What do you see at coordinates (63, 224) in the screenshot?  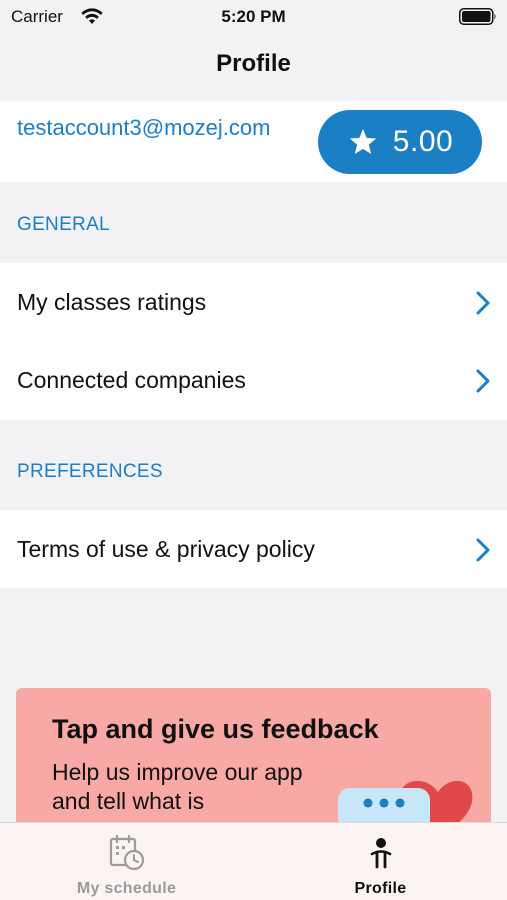 I see `section-header-general: GENERAL` at bounding box center [63, 224].